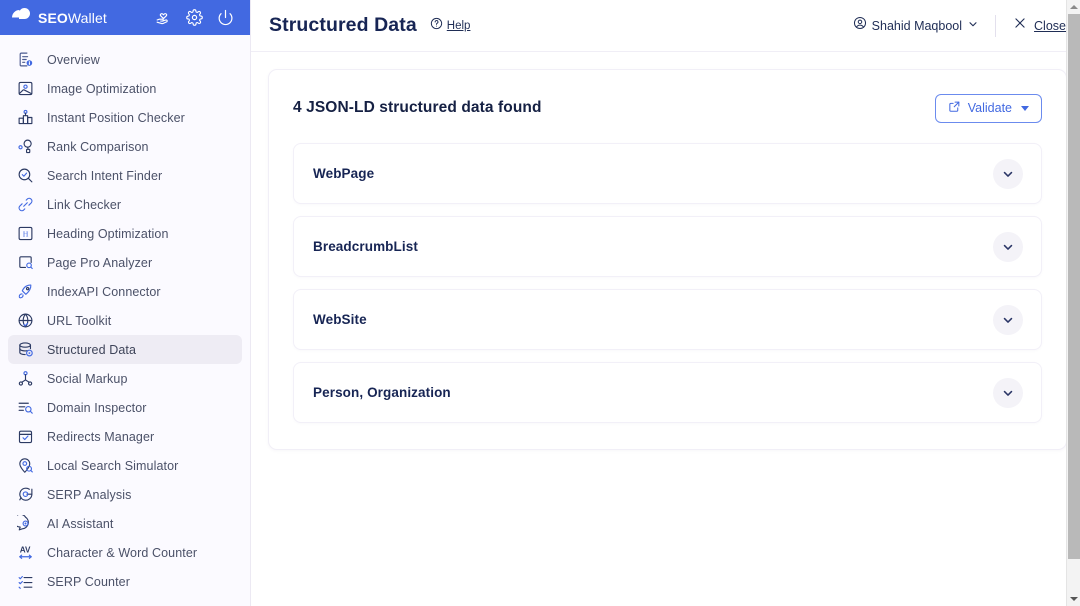 This screenshot has width=1080, height=606. What do you see at coordinates (98, 146) in the screenshot?
I see `sidebar-item-label: Rank Comparison` at bounding box center [98, 146].